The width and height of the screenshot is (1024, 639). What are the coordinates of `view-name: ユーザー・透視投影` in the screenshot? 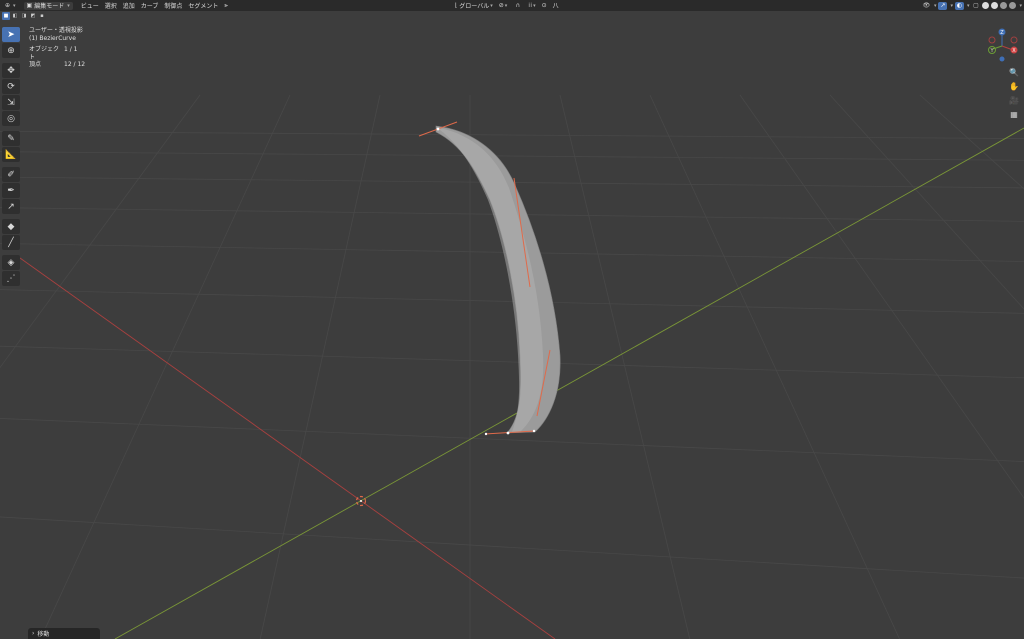 It's located at (56, 30).